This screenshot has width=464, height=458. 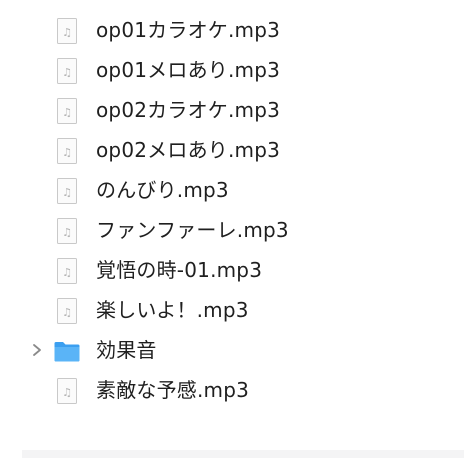 I want to click on file-name: 覚悟の時-01.mp3, so click(x=179, y=270).